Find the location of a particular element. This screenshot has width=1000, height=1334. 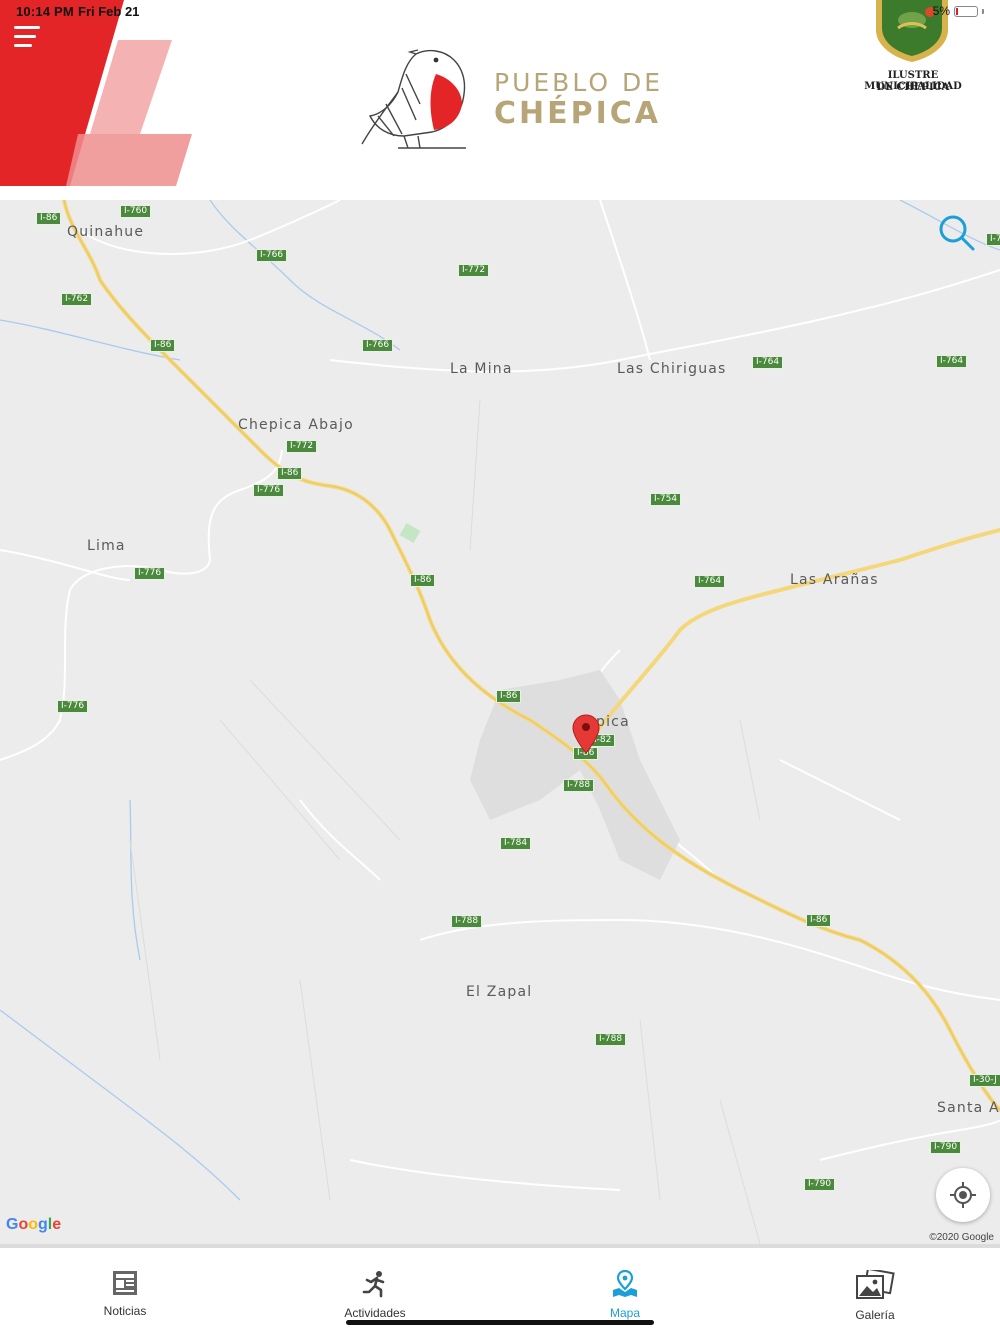

map-label-chepica-abajo: Chepica Abajo is located at coordinates (296, 425).